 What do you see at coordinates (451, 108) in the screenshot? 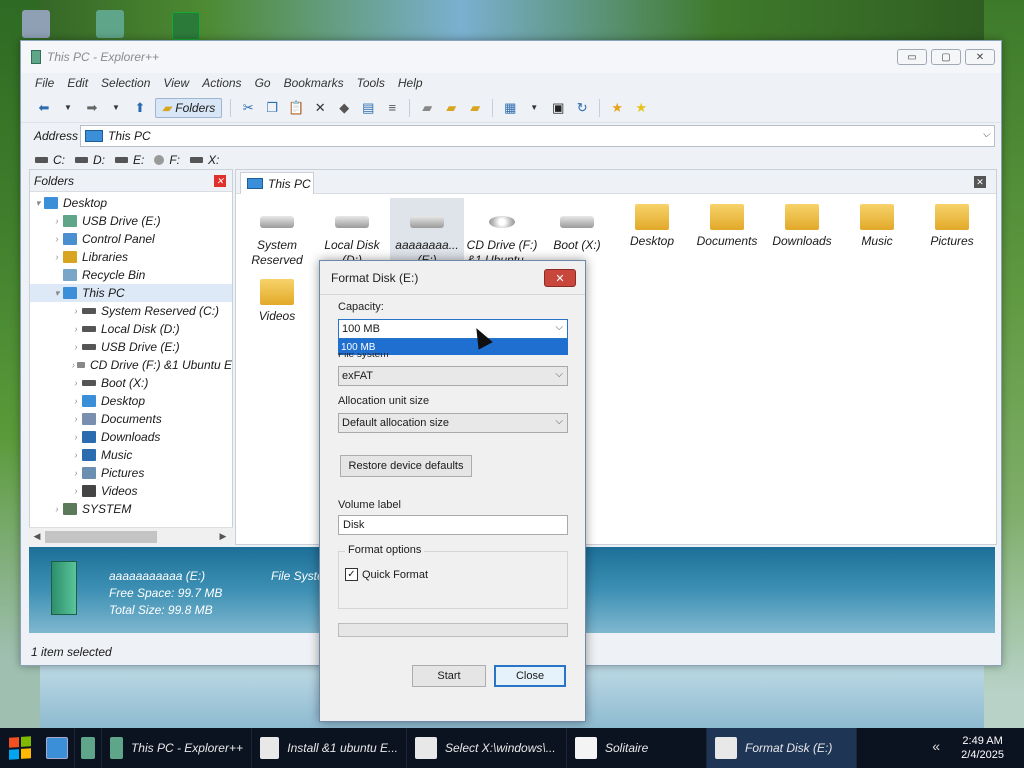
I see `copy-to-icon: ▰` at bounding box center [451, 108].